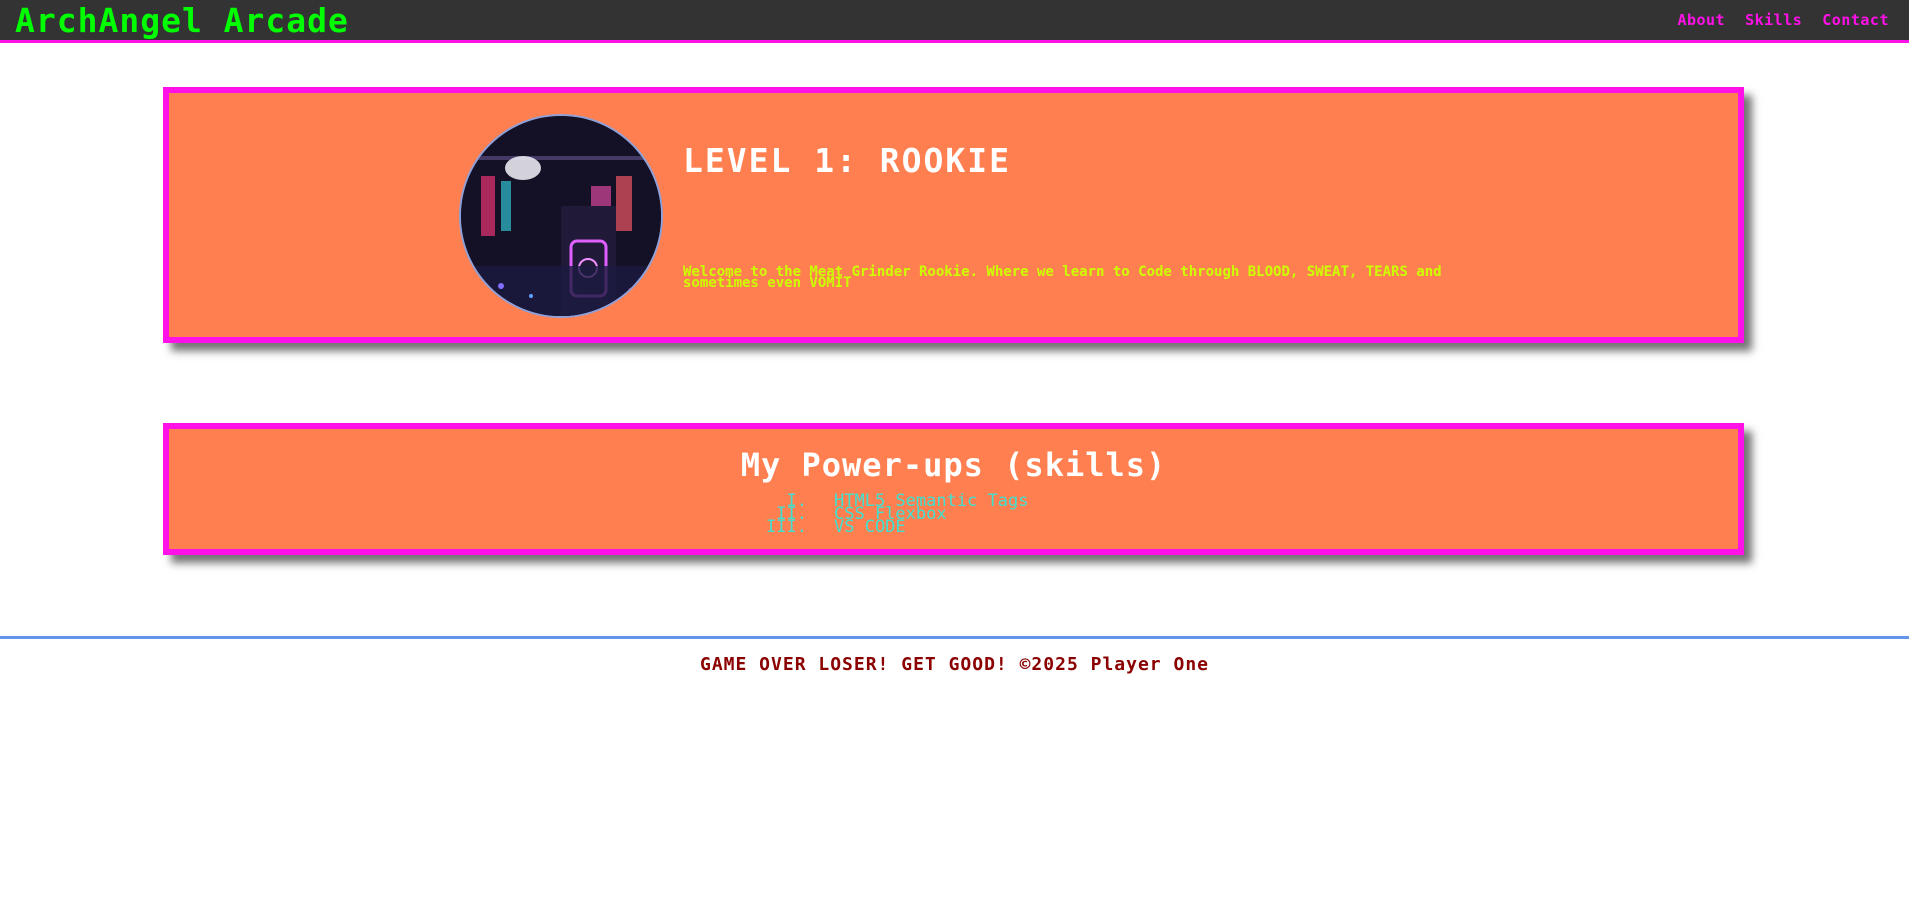  Describe the element at coordinates (954, 21) in the screenshot. I see `top-navbar: ArchAngel Arcade About Skills Contact` at that location.